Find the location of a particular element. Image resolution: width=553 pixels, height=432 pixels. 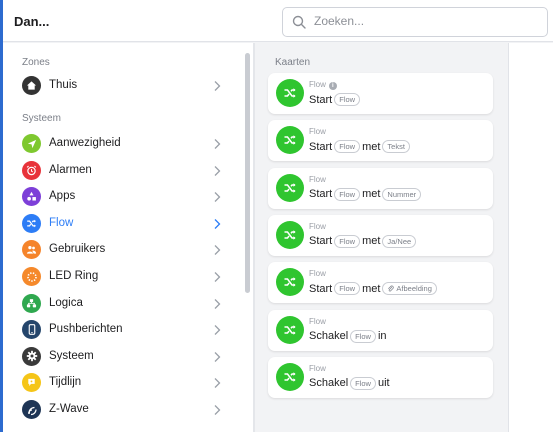

card-title: Start Flow is located at coordinates (335, 99).